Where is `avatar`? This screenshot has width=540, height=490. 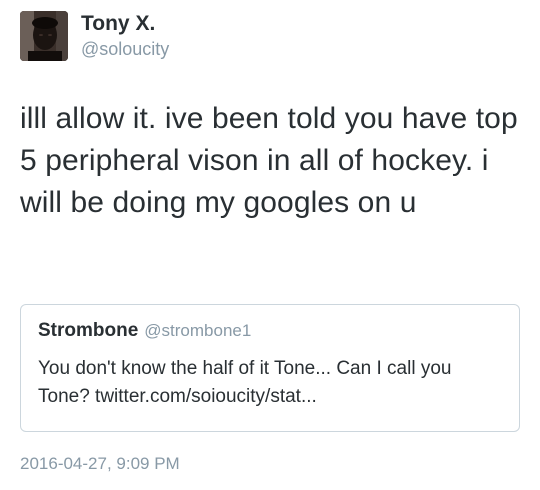 avatar is located at coordinates (44, 36).